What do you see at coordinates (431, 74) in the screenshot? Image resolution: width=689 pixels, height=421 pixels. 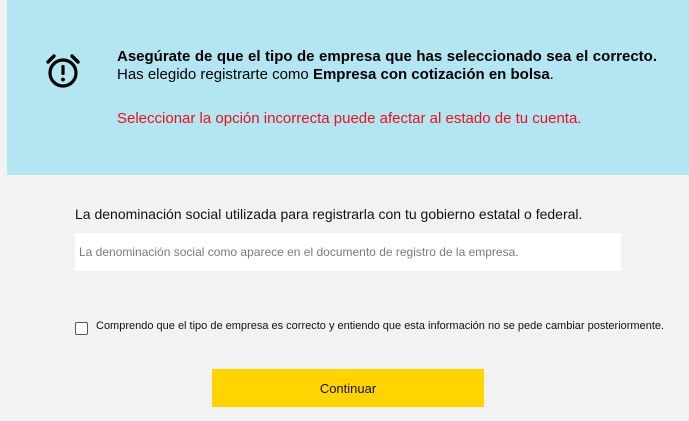 I see `selected-company-type: Empresa con cotización en bolsa` at bounding box center [431, 74].